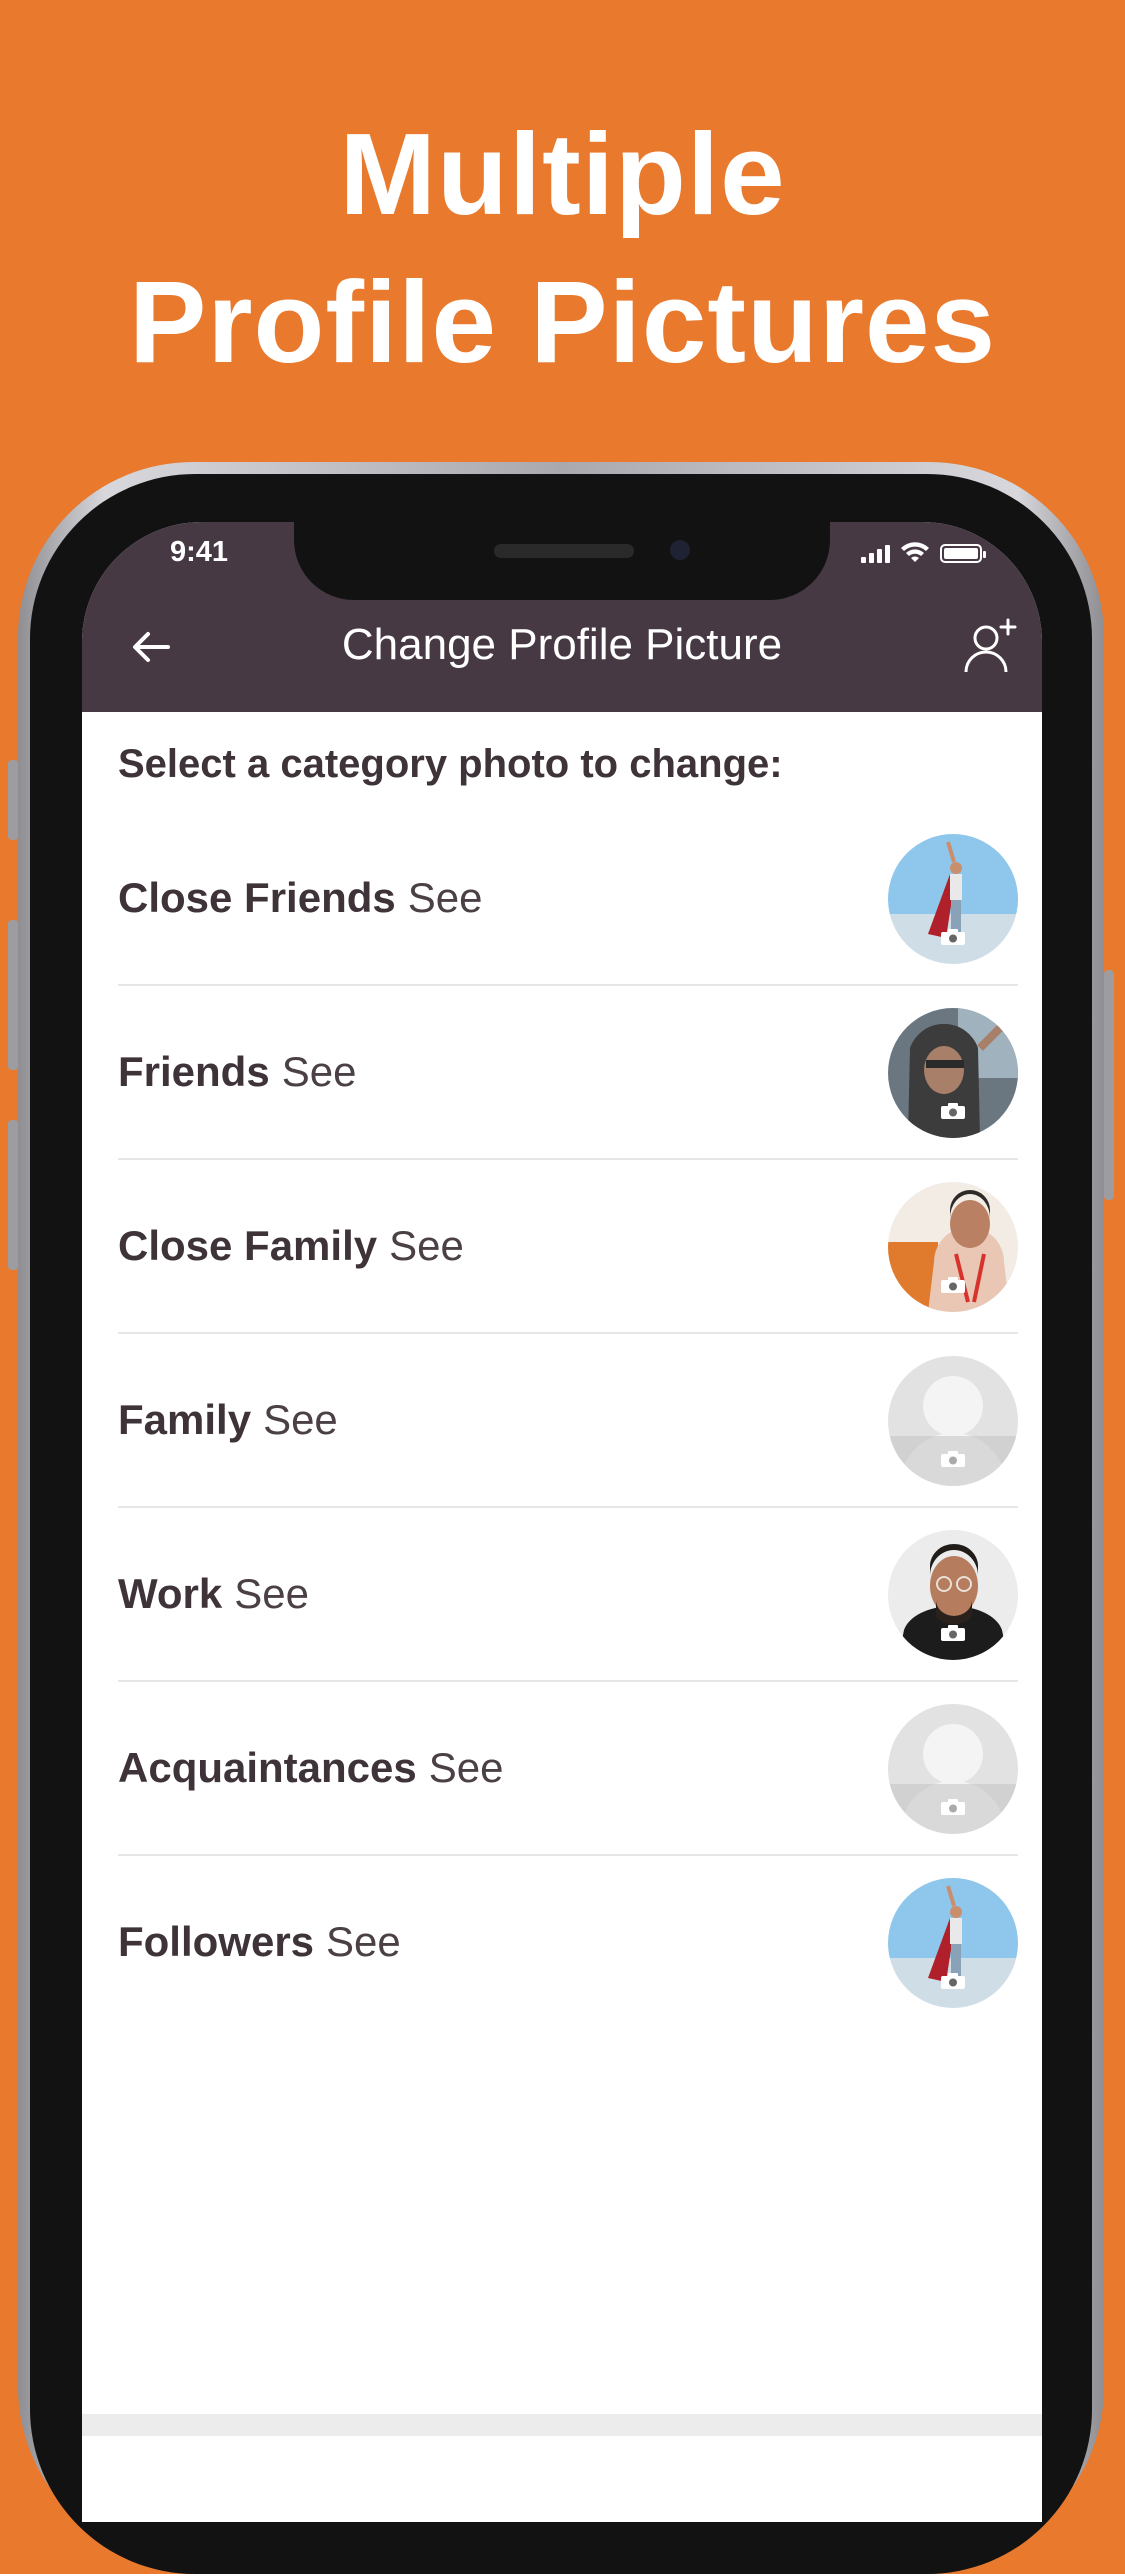 This screenshot has width=1125, height=2574. Describe the element at coordinates (562, 644) in the screenshot. I see `page-title: Change Profile Picture` at that location.